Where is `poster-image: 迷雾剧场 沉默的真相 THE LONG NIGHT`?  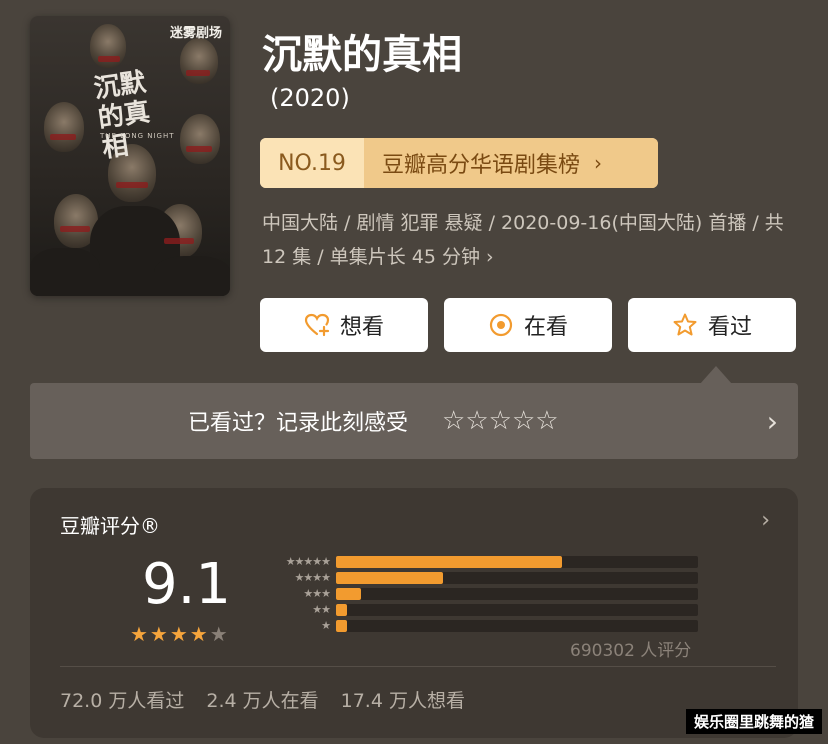
poster-image: 迷雾剧场 沉默的真相 THE LONG NIGHT is located at coordinates (130, 156).